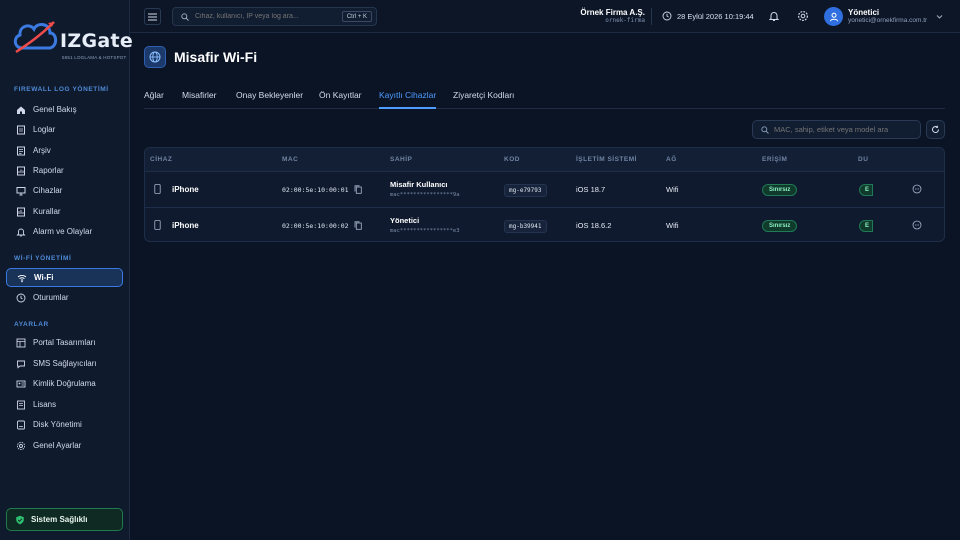  I want to click on column-header-kod: KOD, so click(512, 159).